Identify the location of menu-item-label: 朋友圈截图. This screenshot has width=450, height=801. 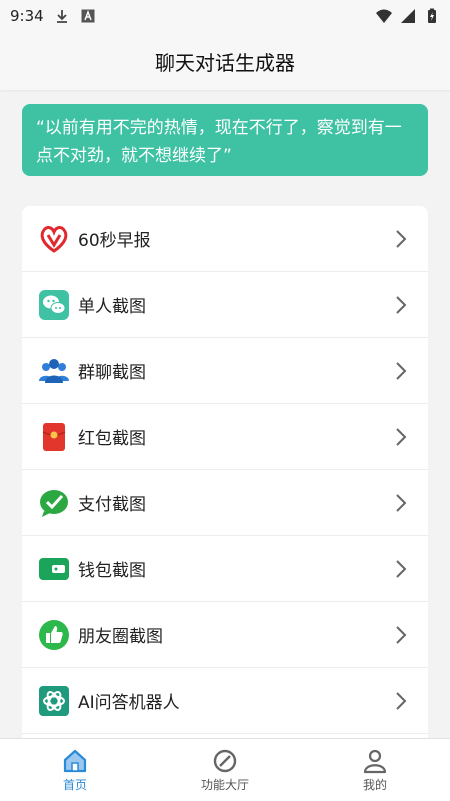
(120, 637).